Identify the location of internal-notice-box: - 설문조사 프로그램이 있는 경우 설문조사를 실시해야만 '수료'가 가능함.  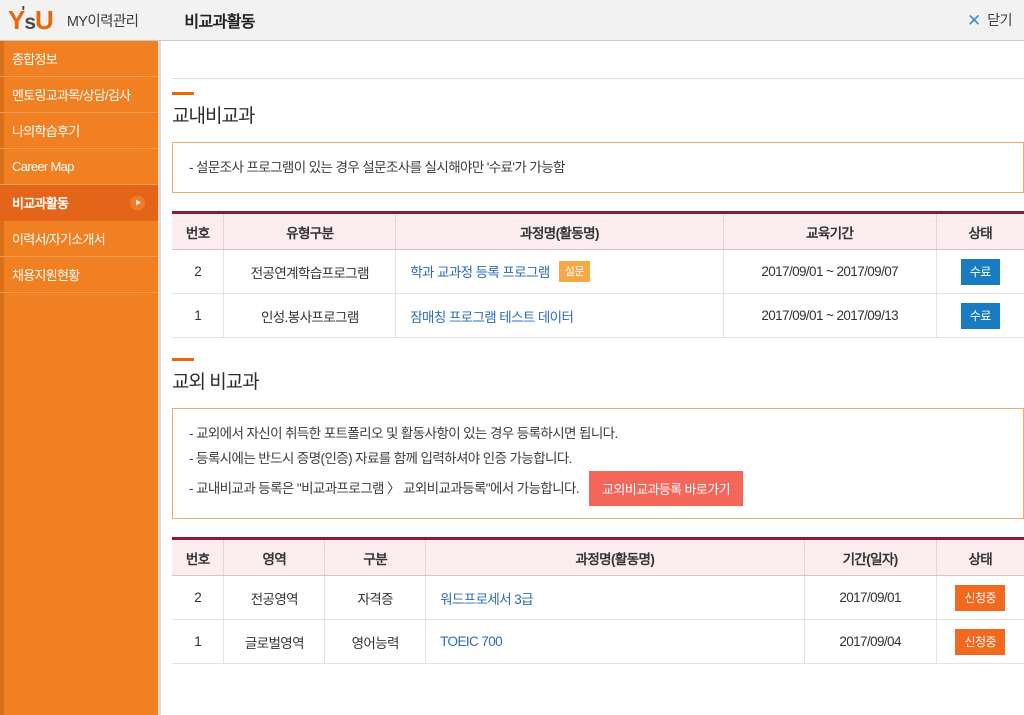
(598, 167).